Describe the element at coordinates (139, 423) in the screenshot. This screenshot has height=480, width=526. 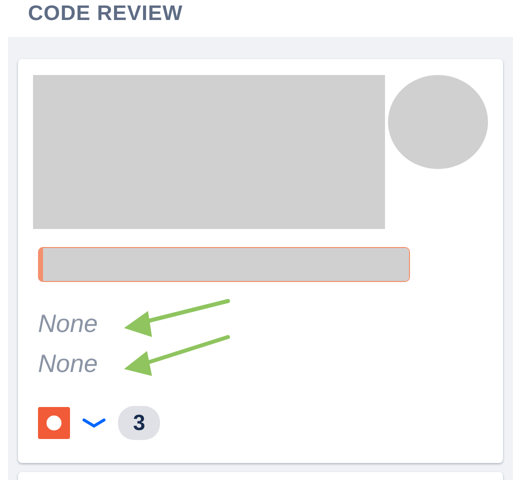
I see `count-badge: 3` at that location.